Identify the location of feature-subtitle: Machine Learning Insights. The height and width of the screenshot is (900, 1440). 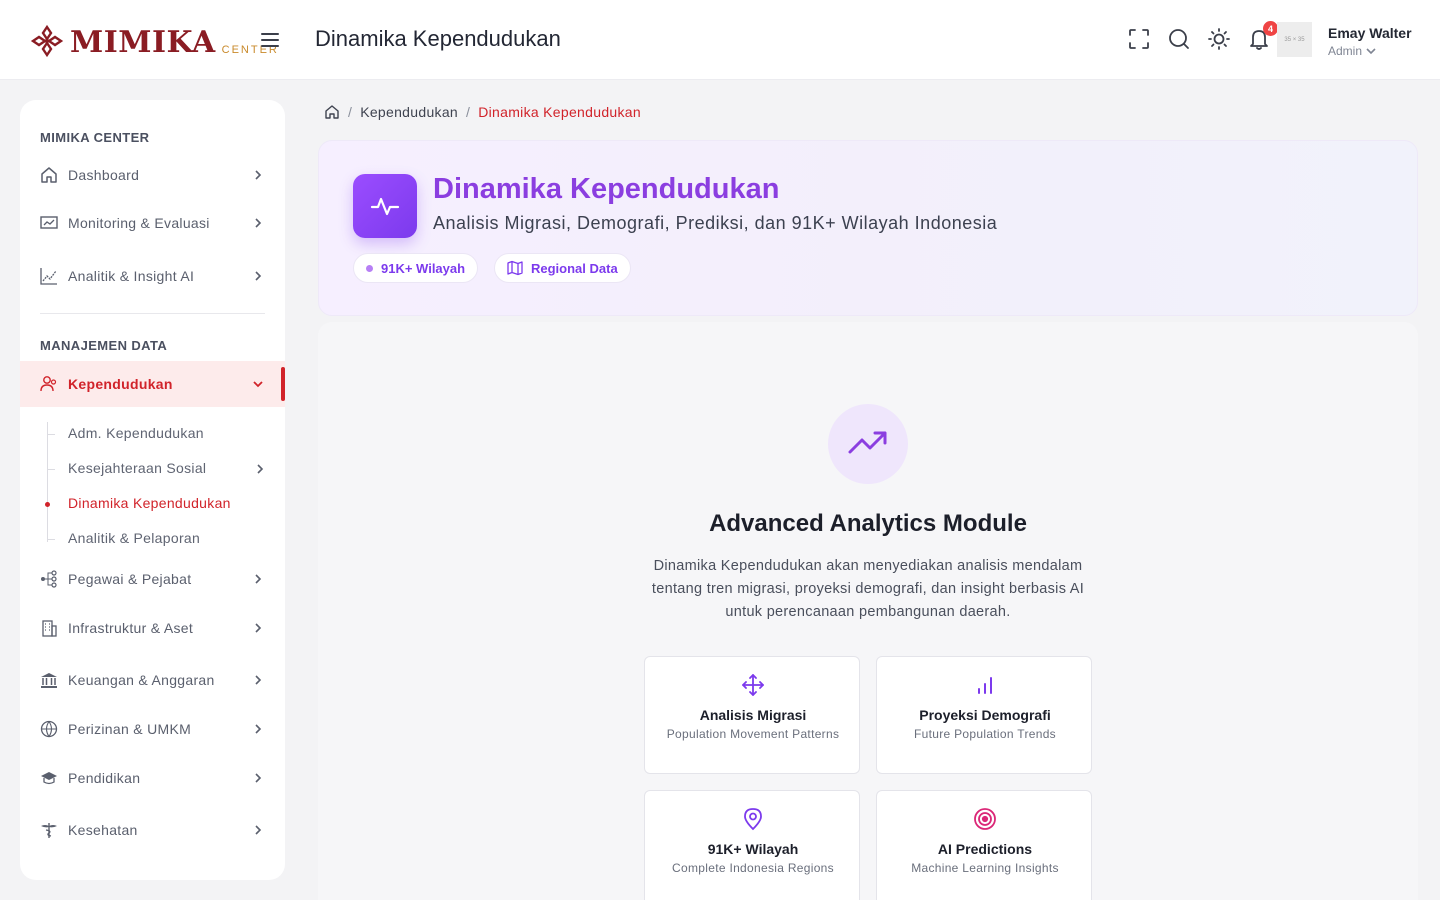
(985, 868).